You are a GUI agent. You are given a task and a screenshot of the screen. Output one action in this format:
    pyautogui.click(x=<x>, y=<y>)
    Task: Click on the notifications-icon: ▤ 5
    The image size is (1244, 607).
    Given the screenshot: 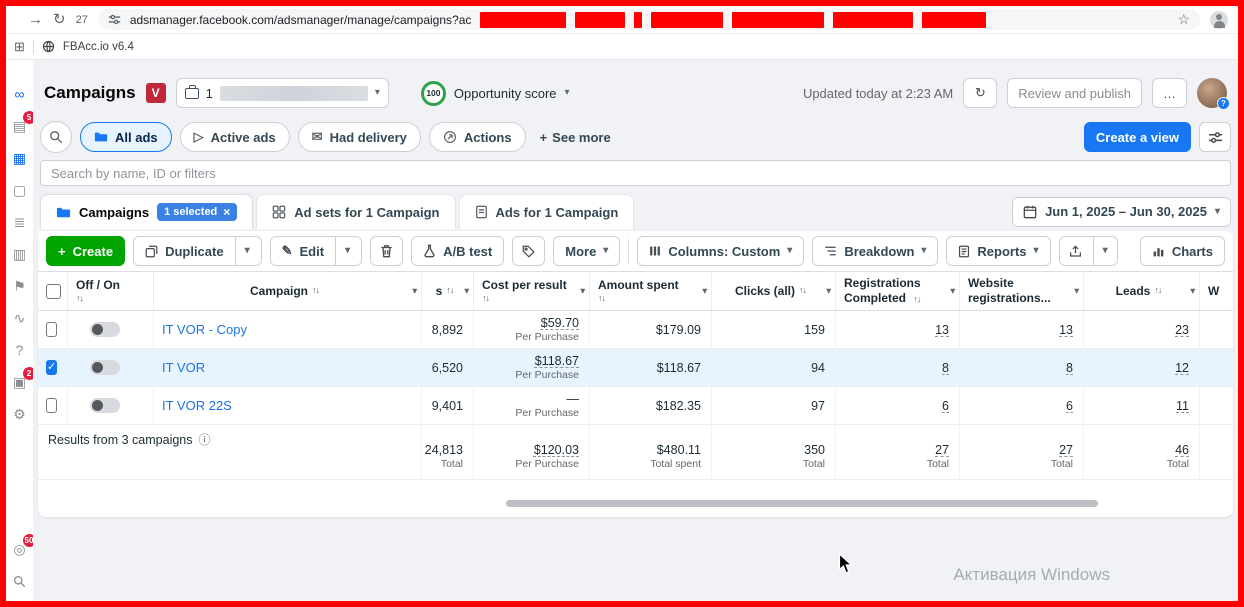 What is the action you would take?
    pyautogui.click(x=23, y=123)
    